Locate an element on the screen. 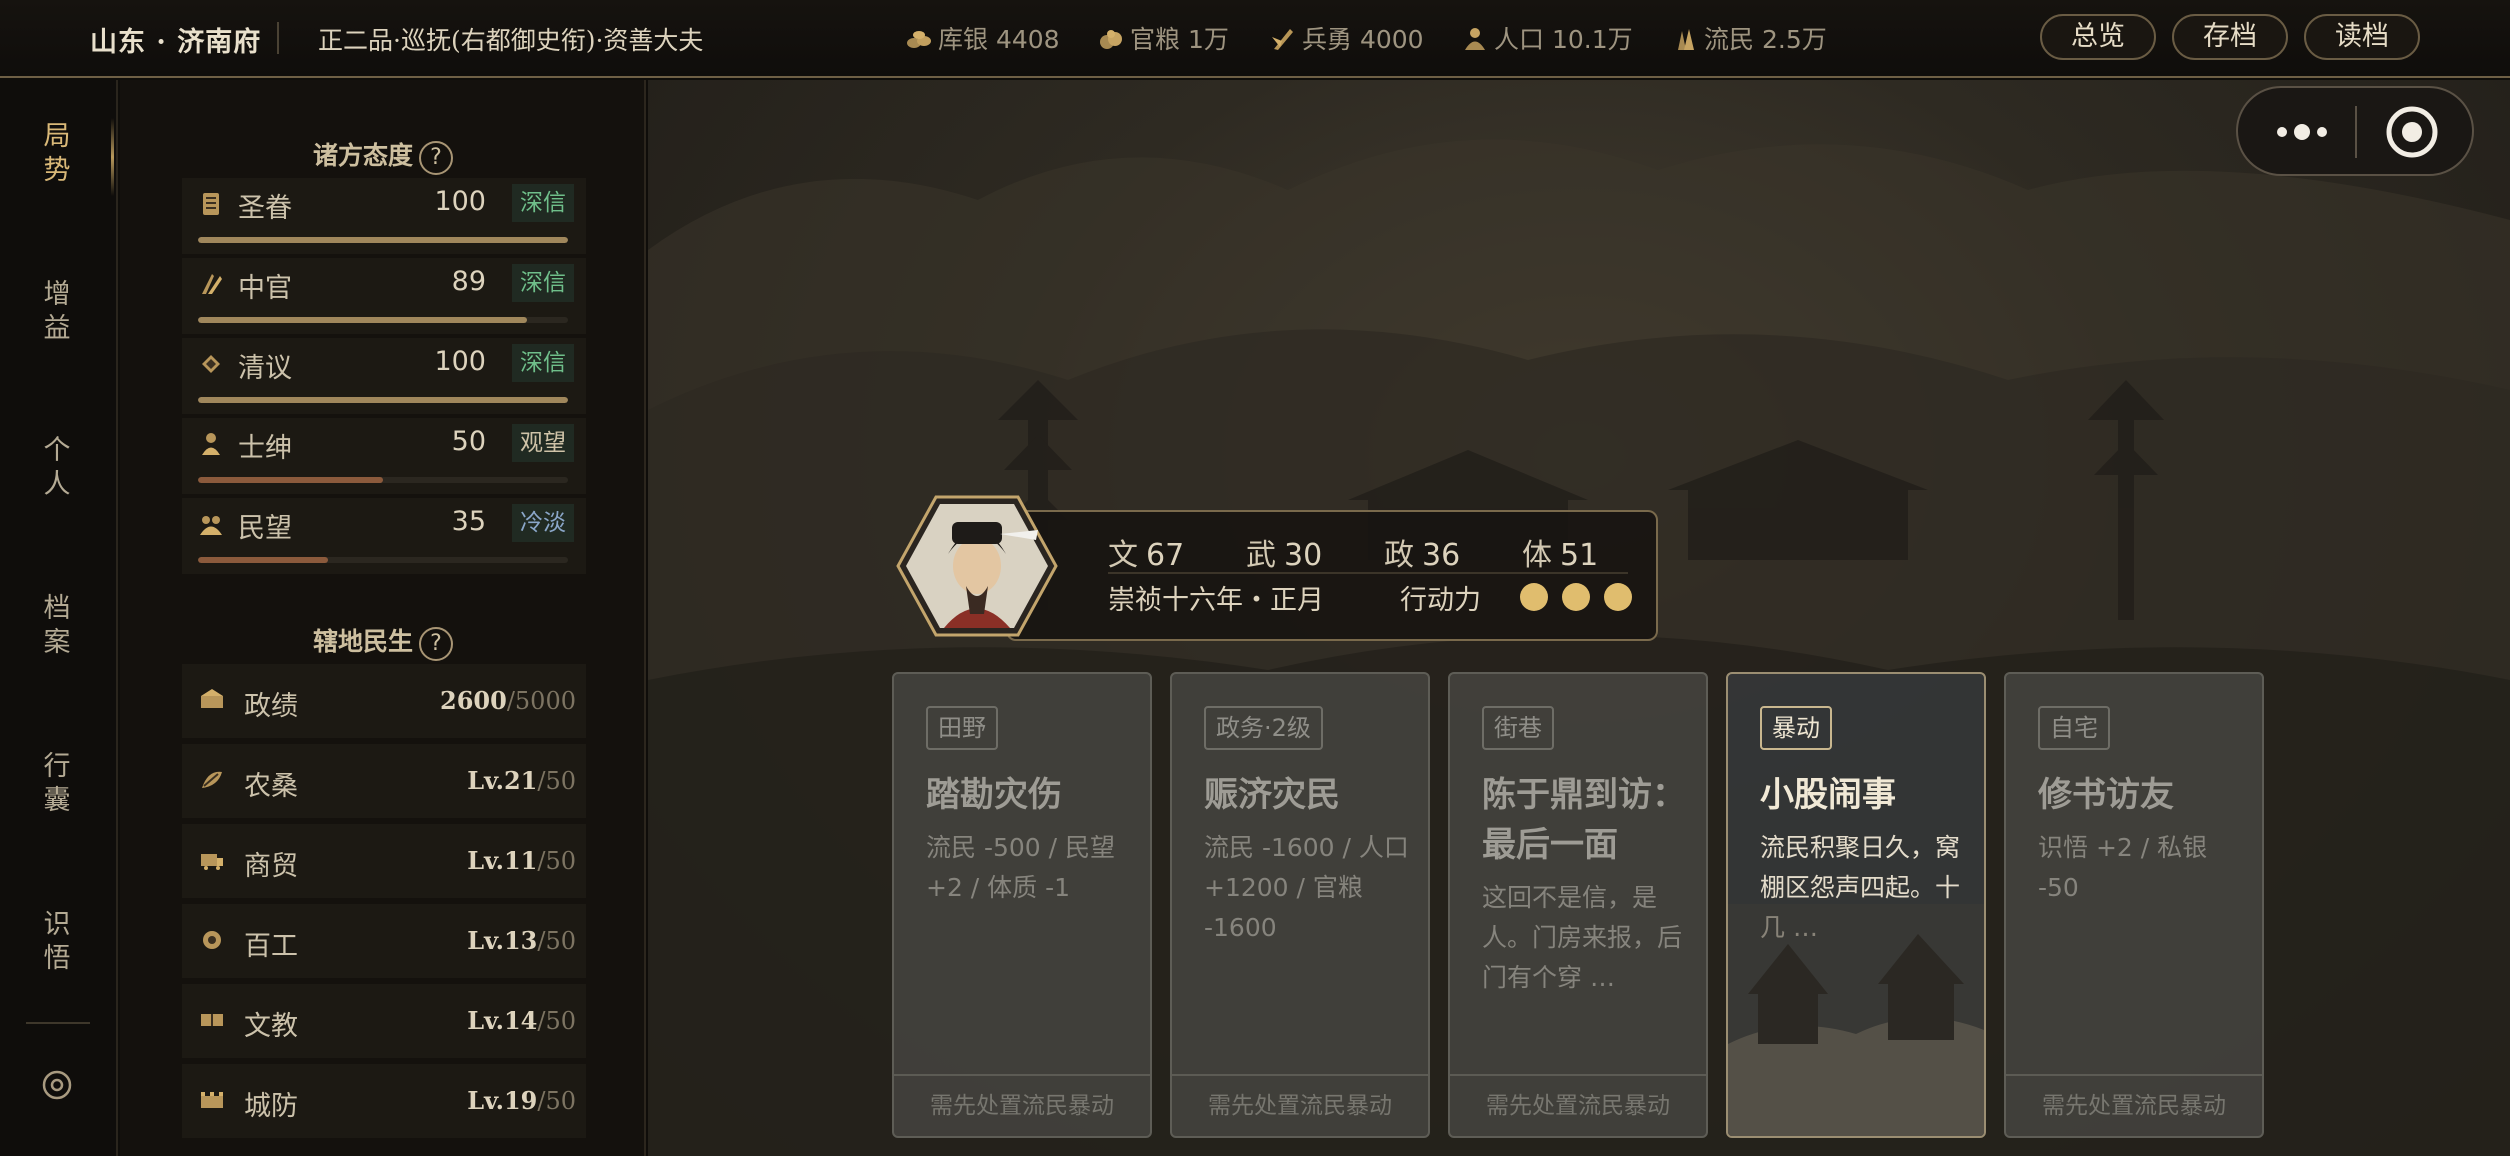 The image size is (2510, 1156). livelihood-row: 百工 Lv.13/50 is located at coordinates (384, 941).